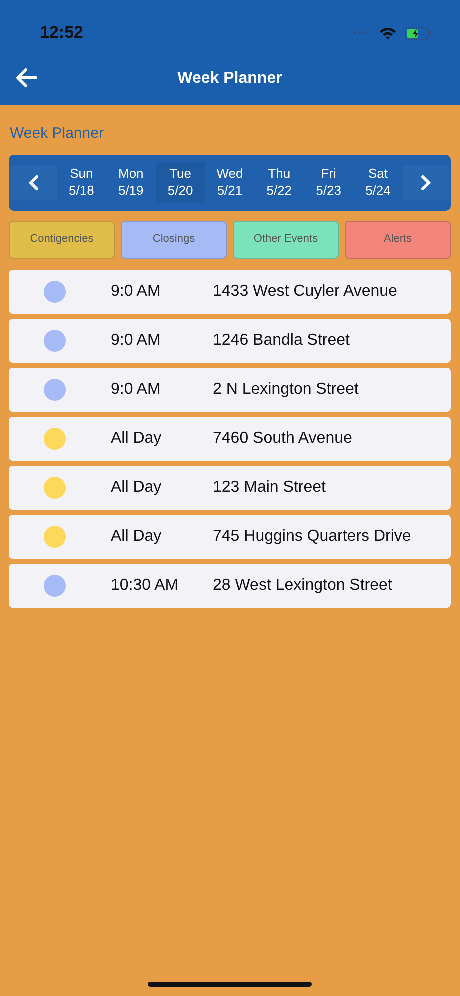  What do you see at coordinates (62, 33) in the screenshot?
I see `status-time: 12:52` at bounding box center [62, 33].